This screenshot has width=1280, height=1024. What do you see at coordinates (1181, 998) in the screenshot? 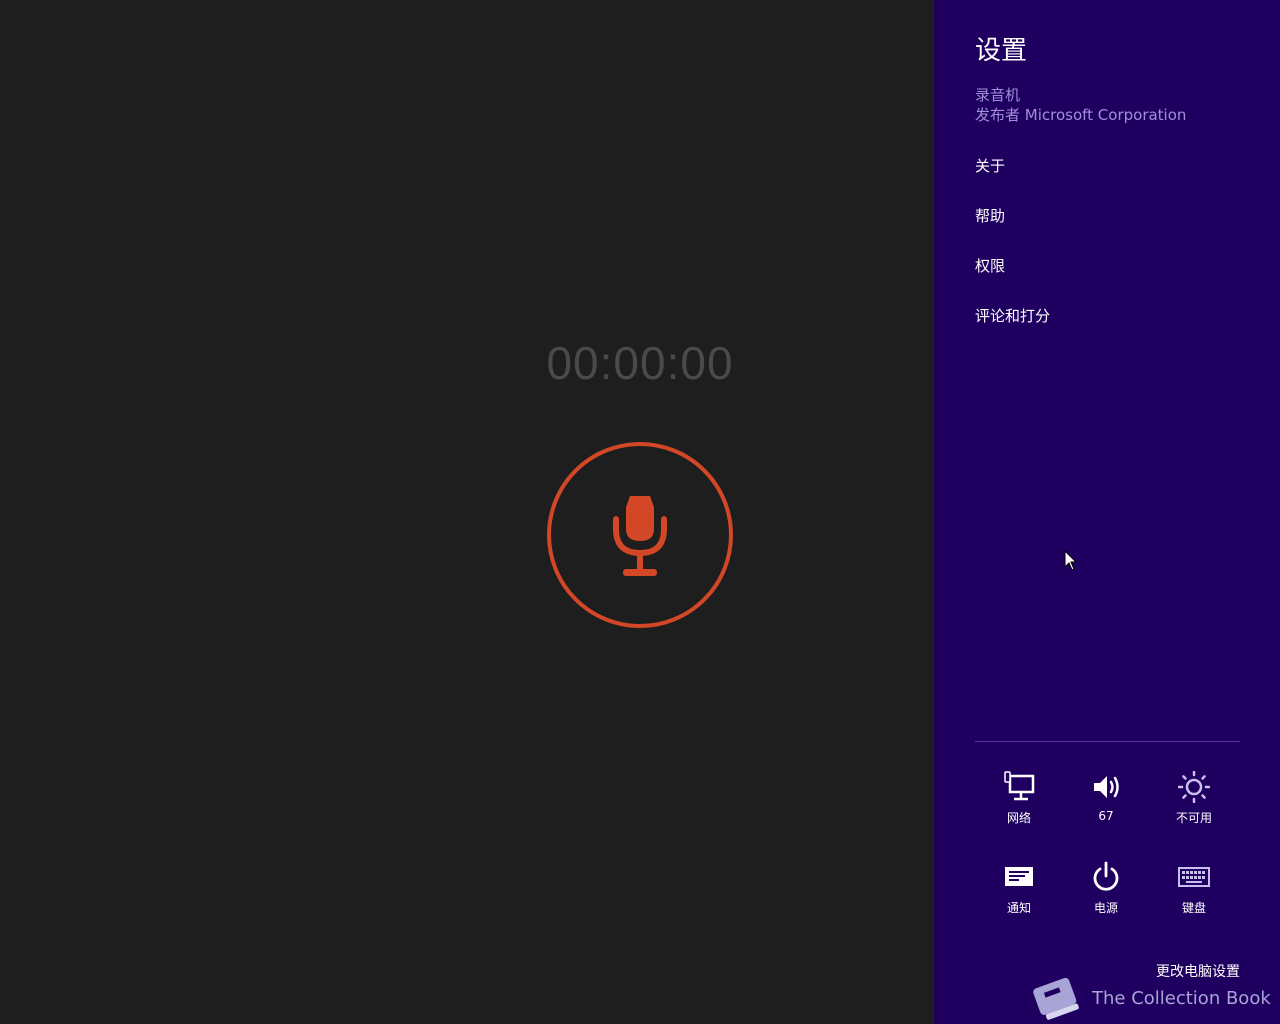
I see `watermark-text: The Collection Book` at bounding box center [1181, 998].